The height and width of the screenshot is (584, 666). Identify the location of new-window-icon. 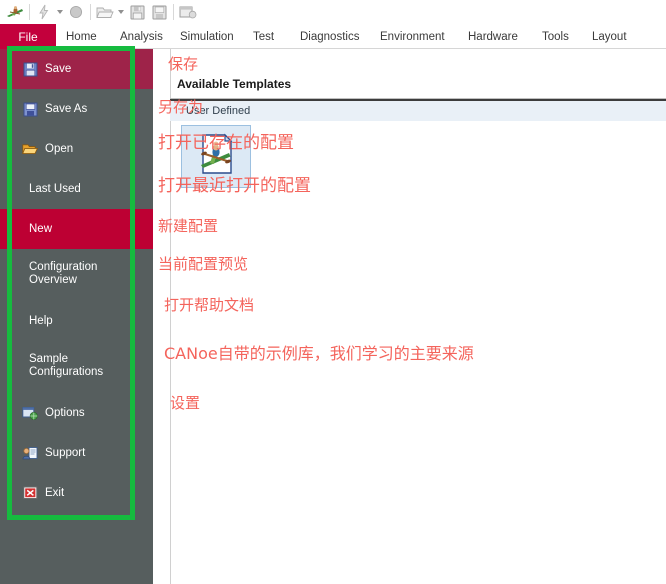
(188, 12).